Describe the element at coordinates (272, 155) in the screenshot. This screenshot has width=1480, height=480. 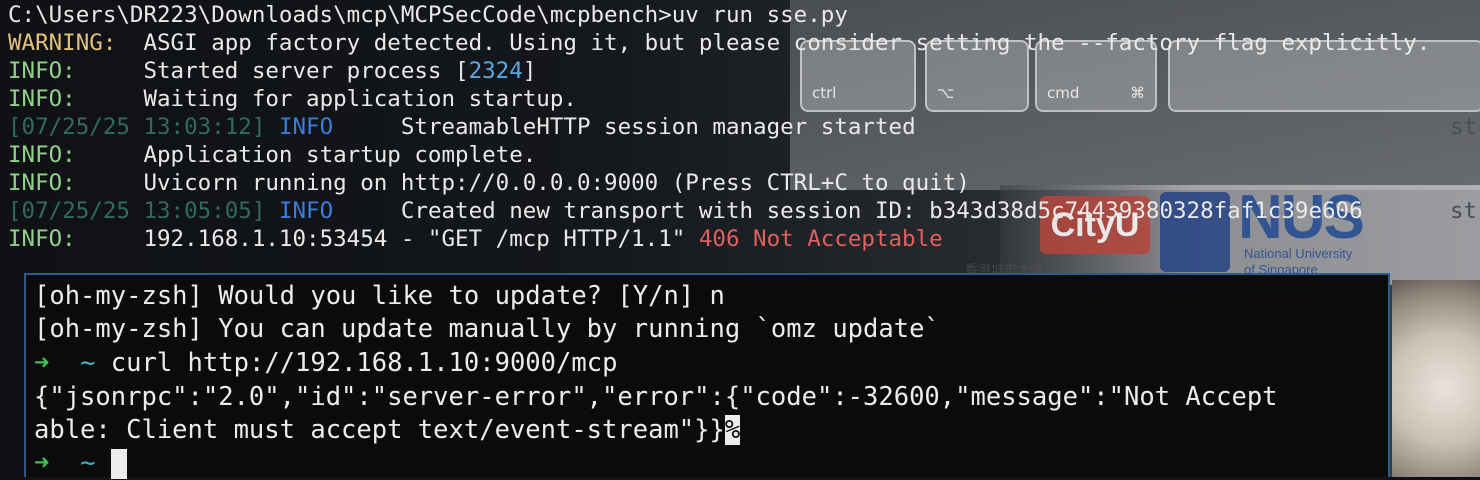
I see `log-line: INFO: Application startup complete.` at that location.